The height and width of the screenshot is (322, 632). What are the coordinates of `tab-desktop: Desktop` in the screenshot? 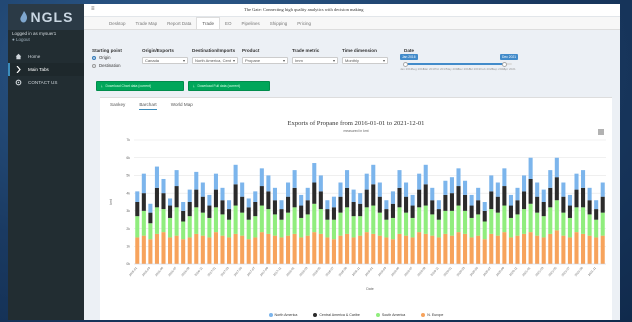 It's located at (117, 25).